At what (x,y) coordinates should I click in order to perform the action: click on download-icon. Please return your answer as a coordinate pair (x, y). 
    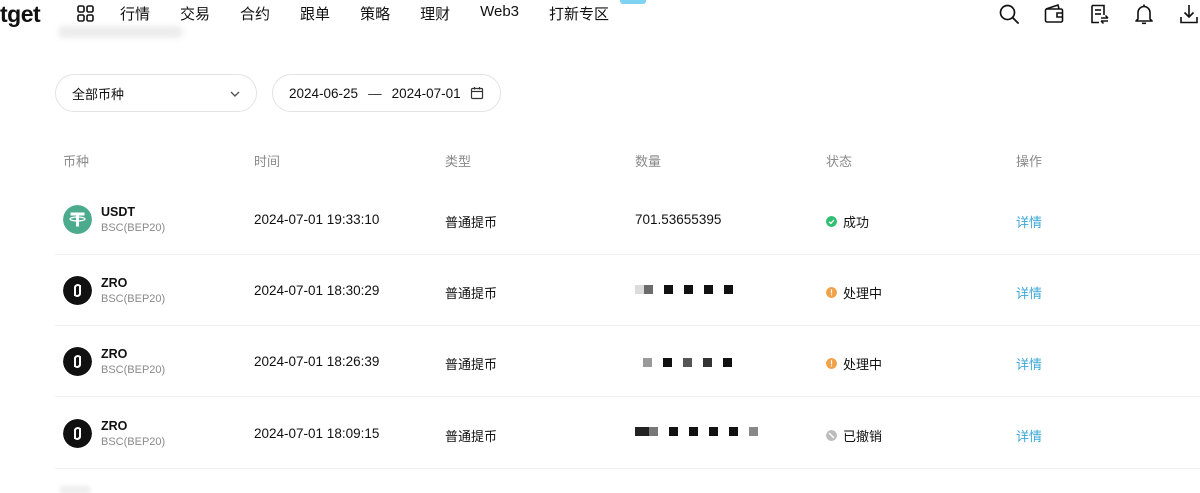
    Looking at the image, I should click on (1189, 14).